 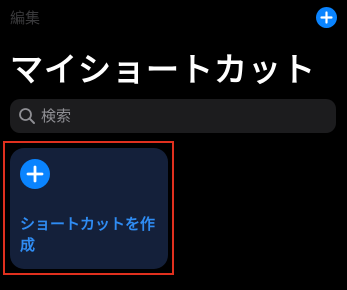 I want to click on search-bar, so click(x=173, y=116).